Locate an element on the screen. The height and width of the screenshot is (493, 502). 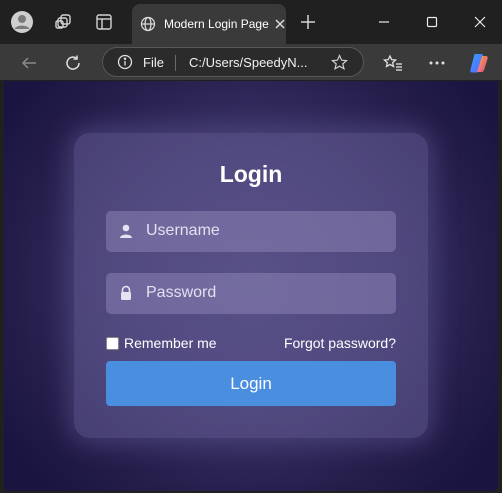
password-field: Password is located at coordinates (251, 293).